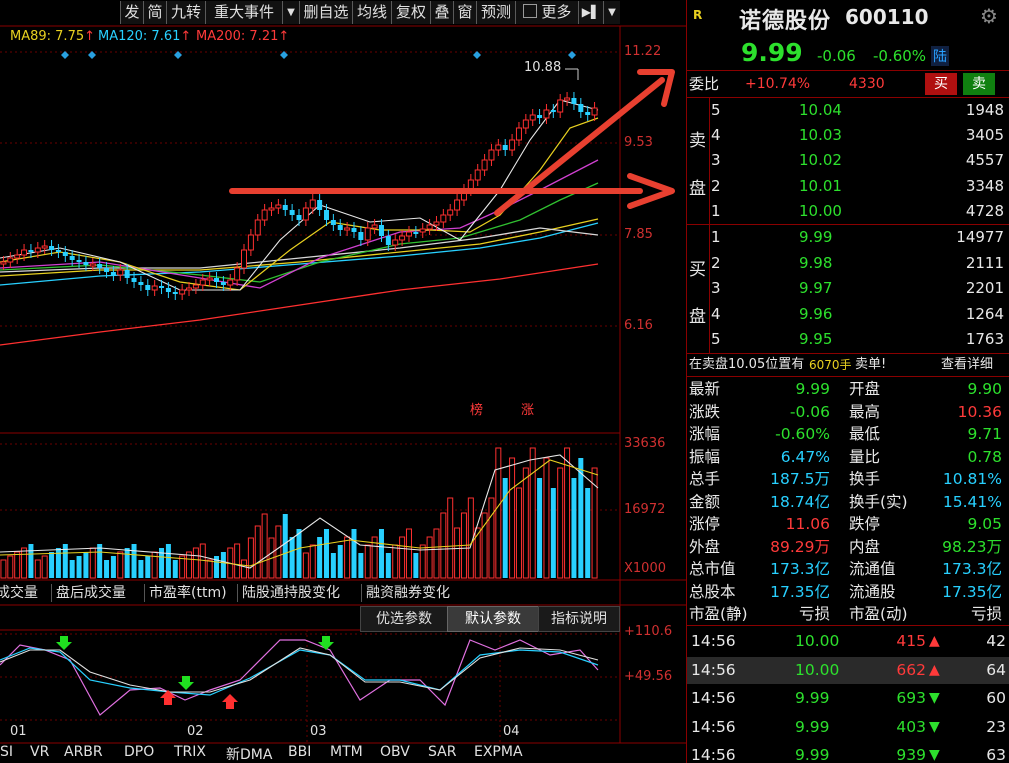  What do you see at coordinates (249, 753) in the screenshot?
I see `tab-new-dma: 新DMA` at bounding box center [249, 753].